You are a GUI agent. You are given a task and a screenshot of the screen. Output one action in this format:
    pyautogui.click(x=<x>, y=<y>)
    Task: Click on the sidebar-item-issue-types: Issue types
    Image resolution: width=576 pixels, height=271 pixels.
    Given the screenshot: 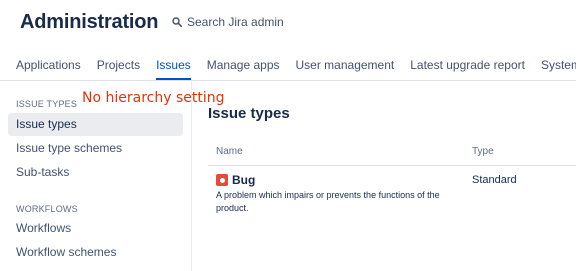 What is the action you would take?
    pyautogui.click(x=95, y=124)
    